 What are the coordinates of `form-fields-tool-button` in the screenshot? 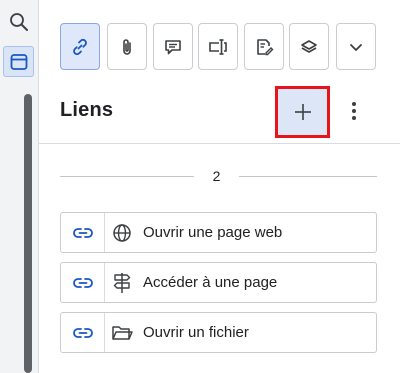 It's located at (218, 46).